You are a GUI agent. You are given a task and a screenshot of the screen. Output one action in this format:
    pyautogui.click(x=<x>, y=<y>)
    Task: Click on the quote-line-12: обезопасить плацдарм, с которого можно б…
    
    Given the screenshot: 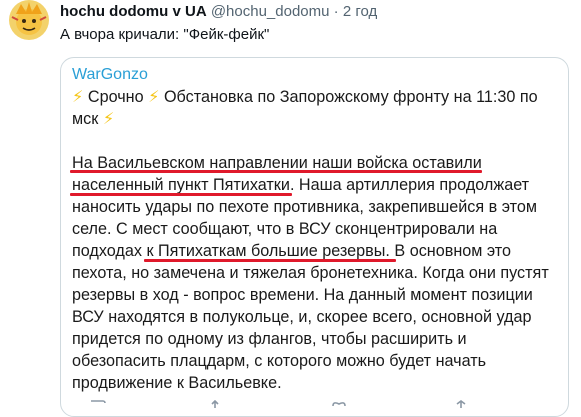 What is the action you would take?
    pyautogui.click(x=279, y=361)
    